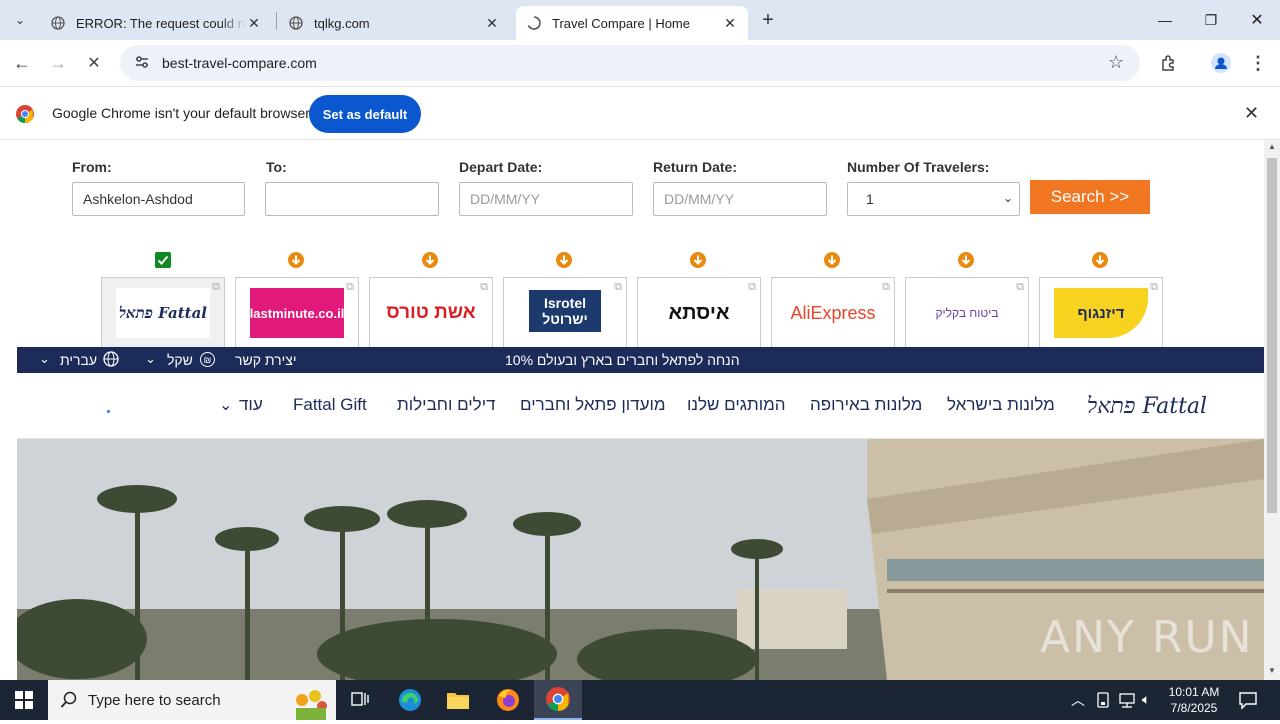 Image resolution: width=1280 pixels, height=724 pixels. I want to click on extensions-icon, so click(1169, 63).